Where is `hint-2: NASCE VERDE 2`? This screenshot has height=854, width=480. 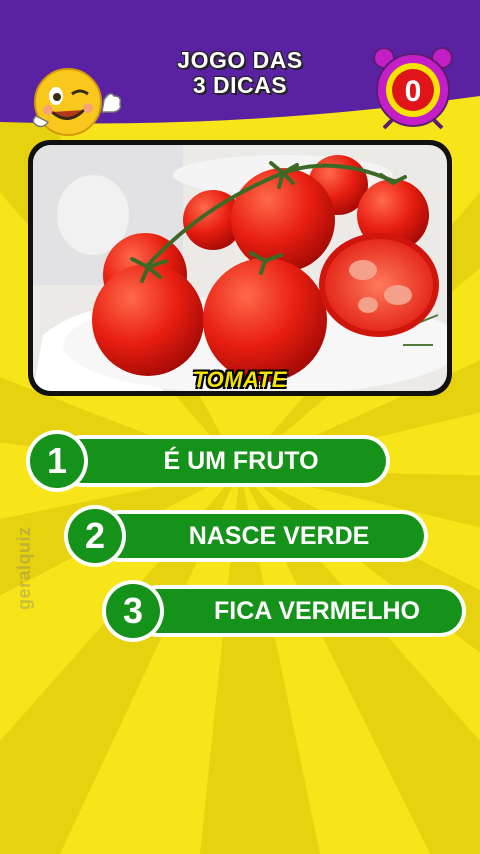 hint-2: NASCE VERDE 2 is located at coordinates (246, 536).